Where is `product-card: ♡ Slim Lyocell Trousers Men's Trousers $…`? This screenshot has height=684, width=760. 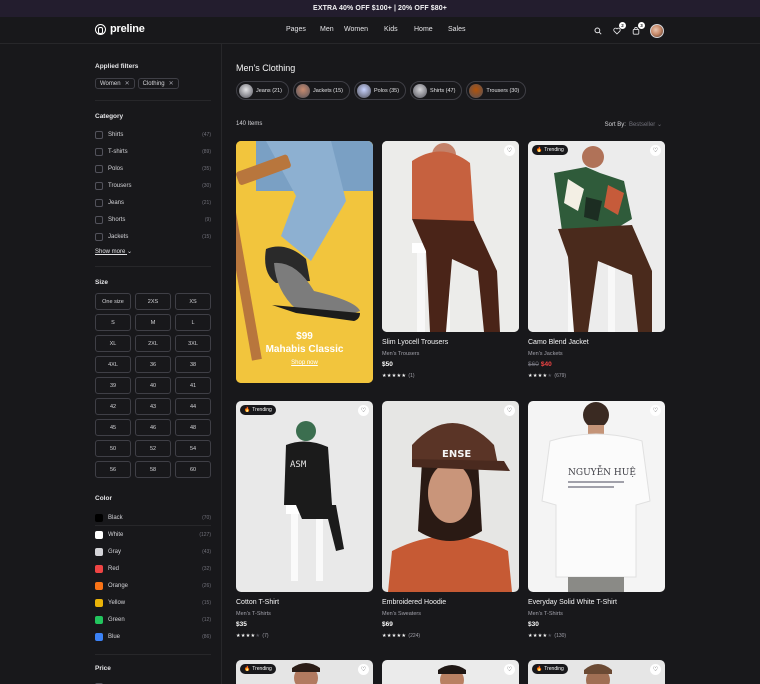 product-card: ♡ Slim Lyocell Trousers Men's Trousers $… is located at coordinates (450, 260).